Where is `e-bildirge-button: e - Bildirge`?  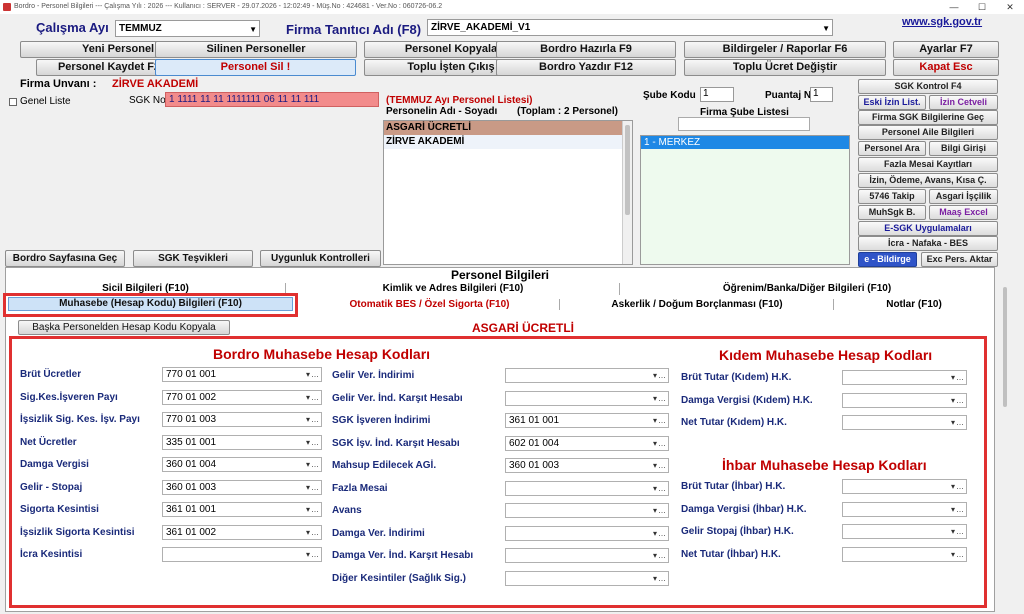 e-bildirge-button: e - Bildirge is located at coordinates (887, 259).